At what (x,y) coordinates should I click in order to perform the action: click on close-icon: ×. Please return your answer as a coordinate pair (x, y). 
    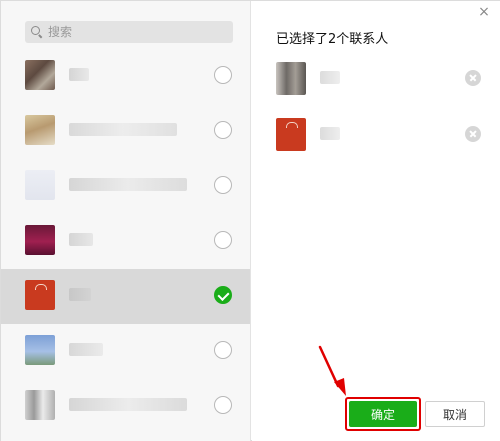
    Looking at the image, I should click on (484, 12).